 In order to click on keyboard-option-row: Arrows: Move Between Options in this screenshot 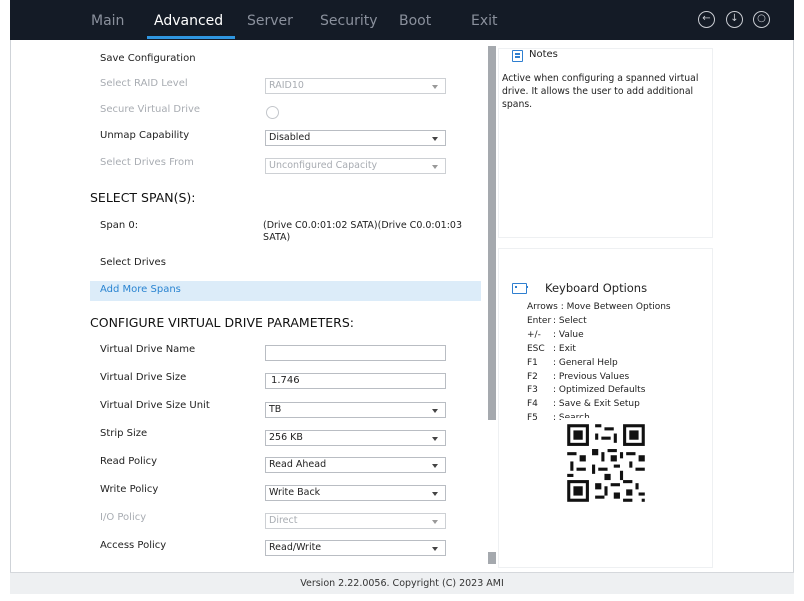, I will do `click(599, 308)`.